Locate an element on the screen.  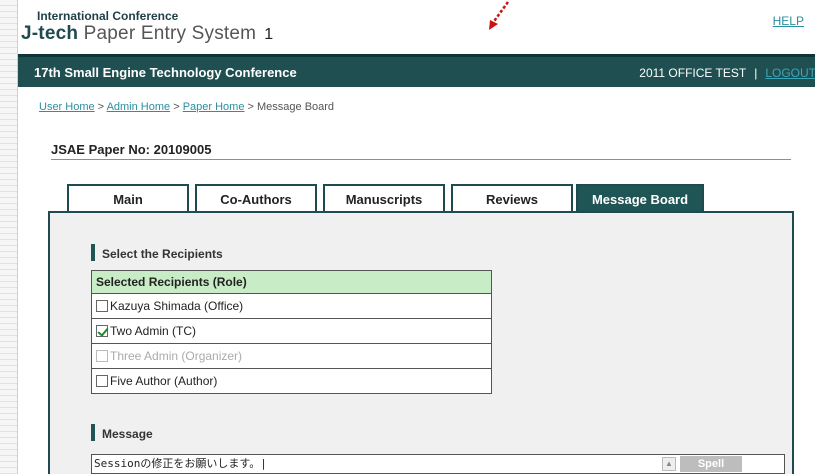
spell-check-button: Spell Check is located at coordinates (711, 464).